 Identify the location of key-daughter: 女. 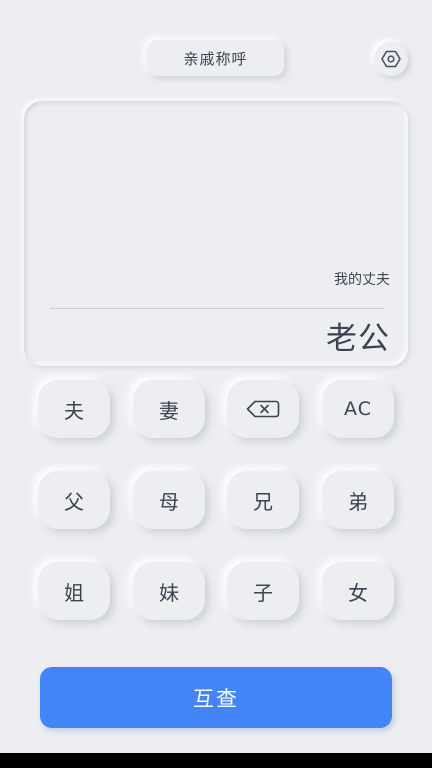
(358, 591).